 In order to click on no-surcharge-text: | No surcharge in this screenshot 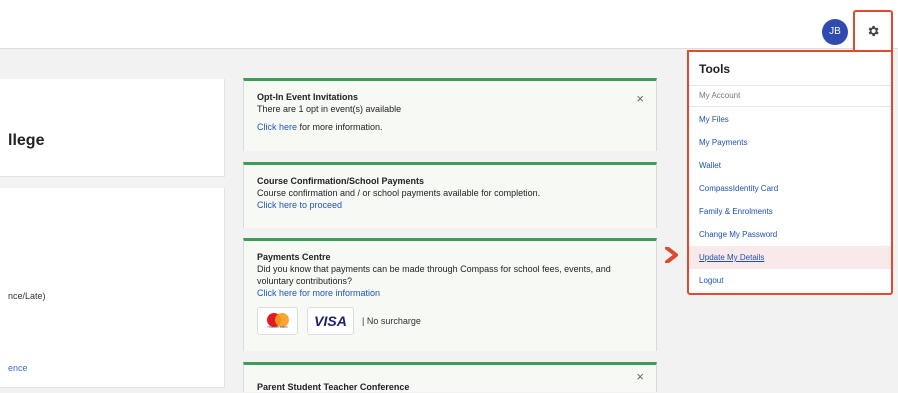, I will do `click(391, 321)`.